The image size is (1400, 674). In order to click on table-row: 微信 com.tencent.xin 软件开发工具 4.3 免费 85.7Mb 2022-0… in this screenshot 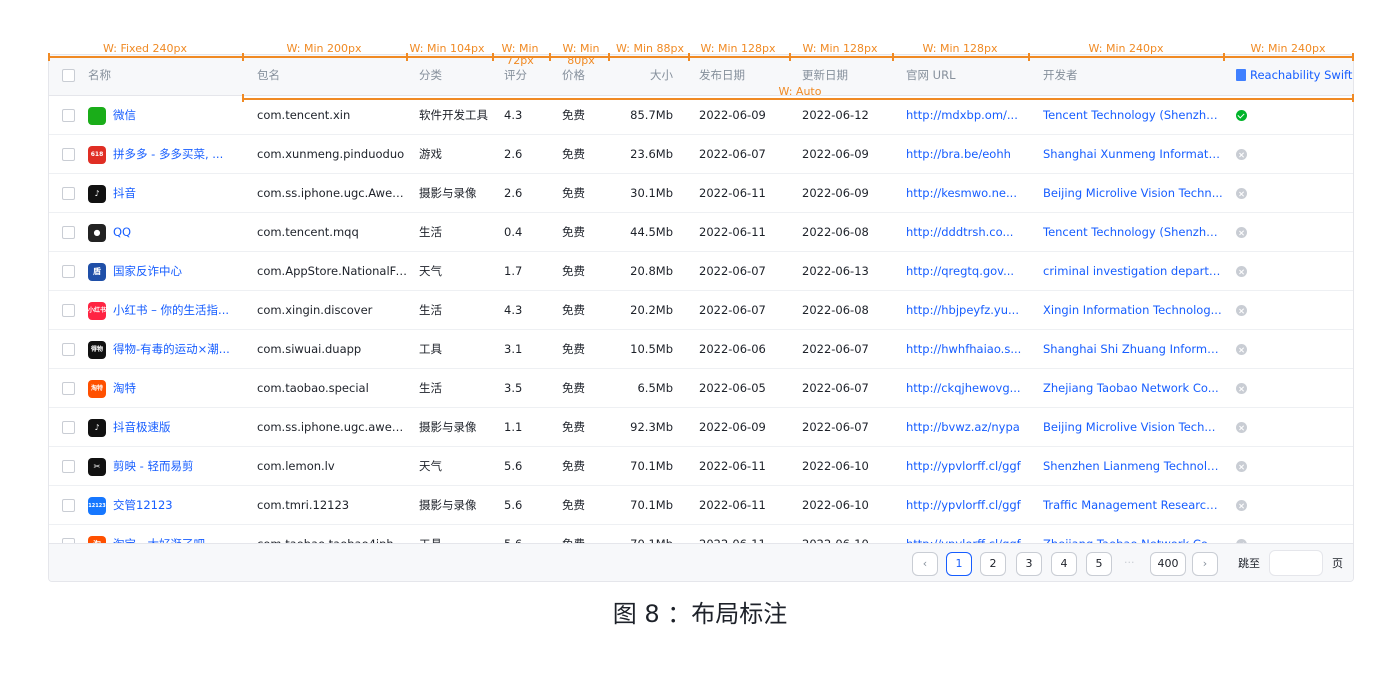, I will do `click(701, 115)`.